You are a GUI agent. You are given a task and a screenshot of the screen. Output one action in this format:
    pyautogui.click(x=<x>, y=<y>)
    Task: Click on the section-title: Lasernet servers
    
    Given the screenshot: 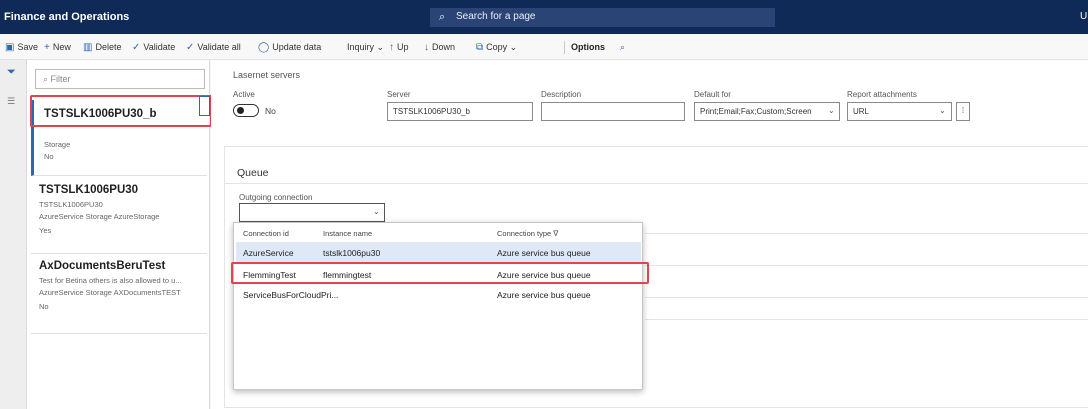 What is the action you would take?
    pyautogui.click(x=267, y=75)
    